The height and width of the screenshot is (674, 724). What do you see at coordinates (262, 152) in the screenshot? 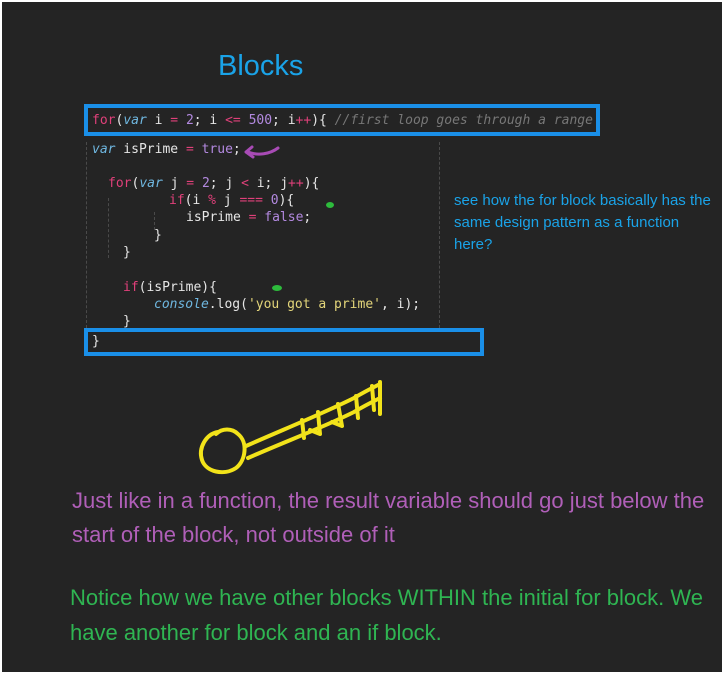
I see `curved-arrow-icon` at bounding box center [262, 152].